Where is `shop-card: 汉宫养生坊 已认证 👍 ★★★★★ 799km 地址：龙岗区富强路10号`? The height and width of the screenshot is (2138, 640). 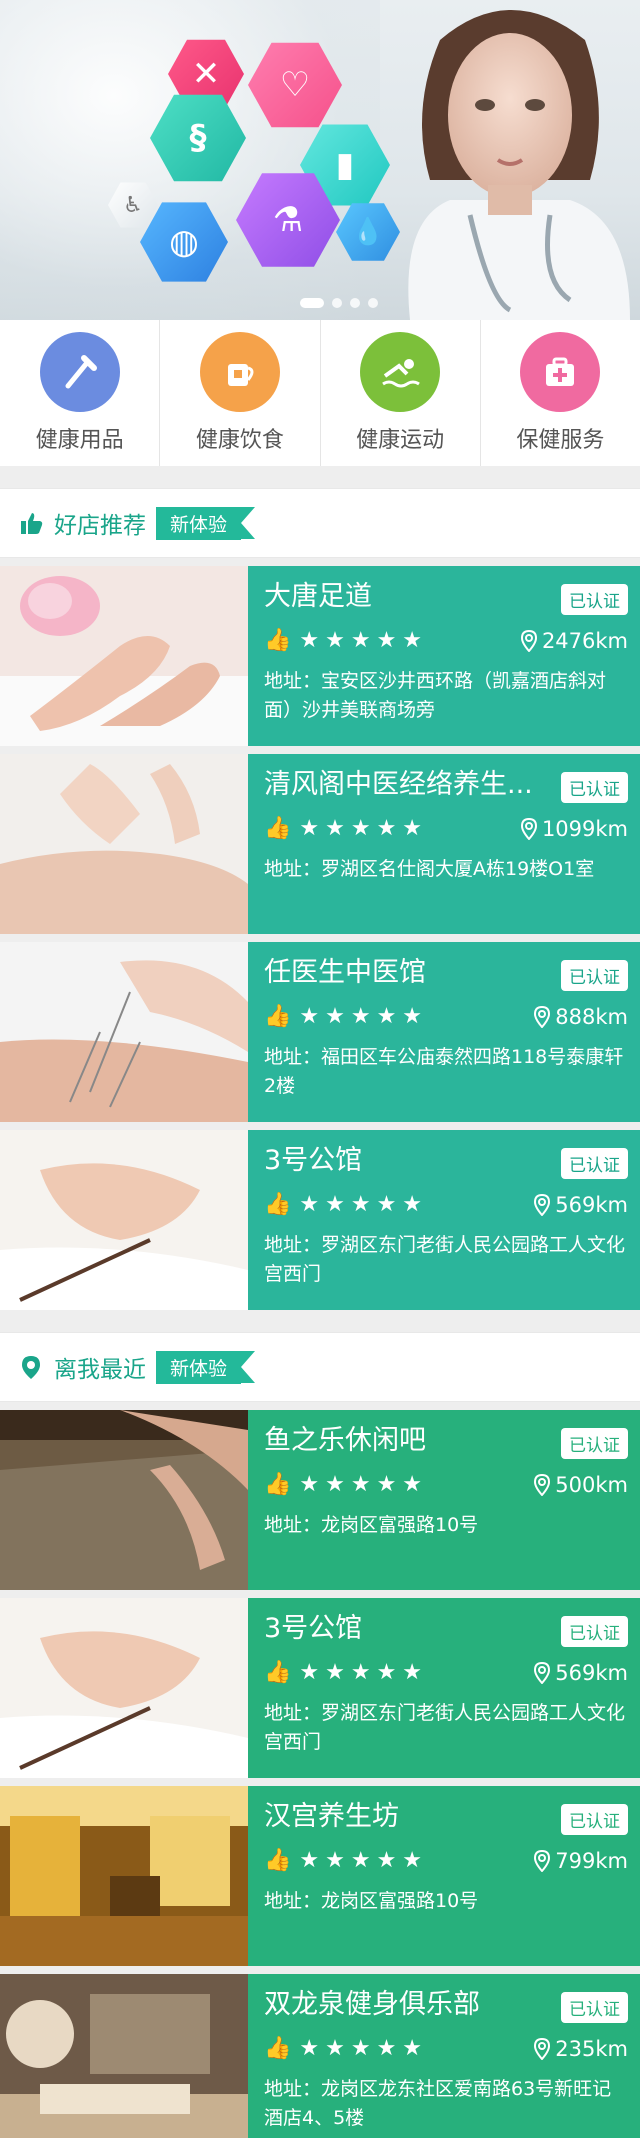 shop-card: 汉宫养生坊 已认证 👍 ★★★★★ 799km 地址：龙岗区富强路10号 is located at coordinates (320, 1876).